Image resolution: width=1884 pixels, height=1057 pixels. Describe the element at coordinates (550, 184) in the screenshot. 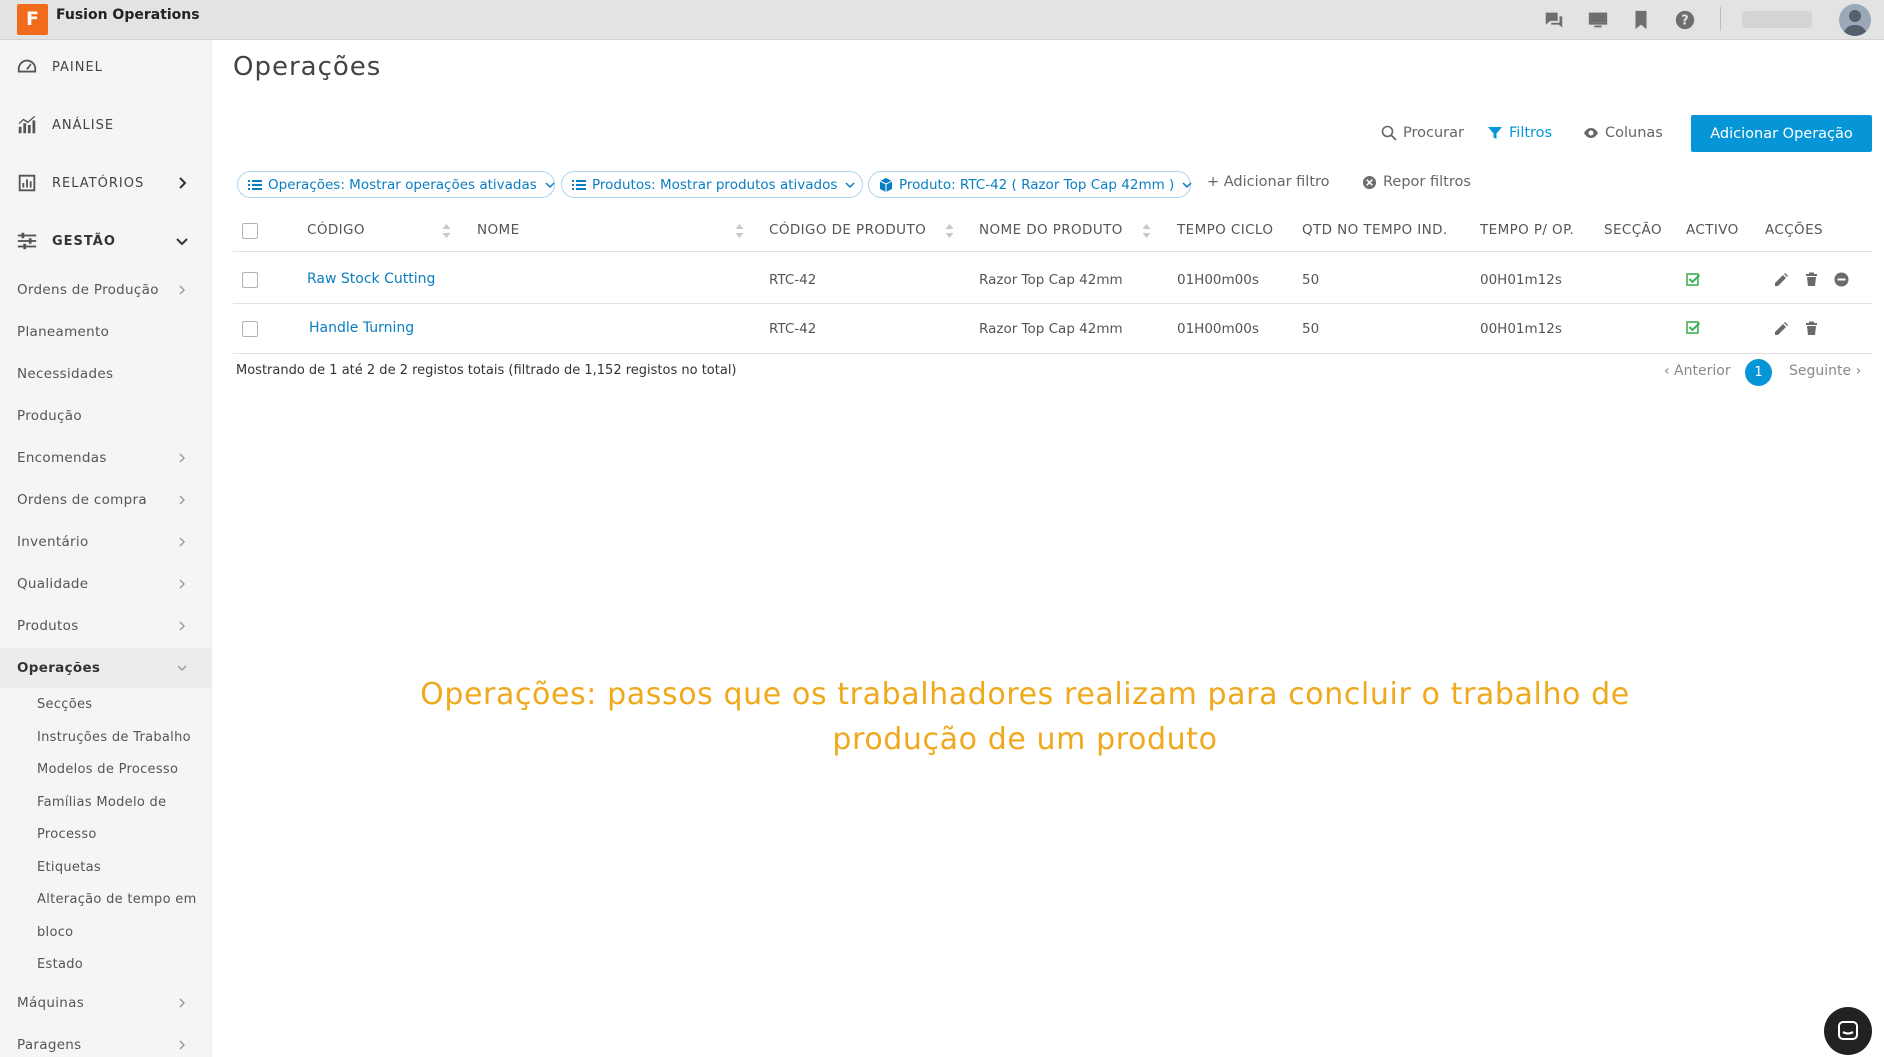

I see `chevron-down-icon` at that location.